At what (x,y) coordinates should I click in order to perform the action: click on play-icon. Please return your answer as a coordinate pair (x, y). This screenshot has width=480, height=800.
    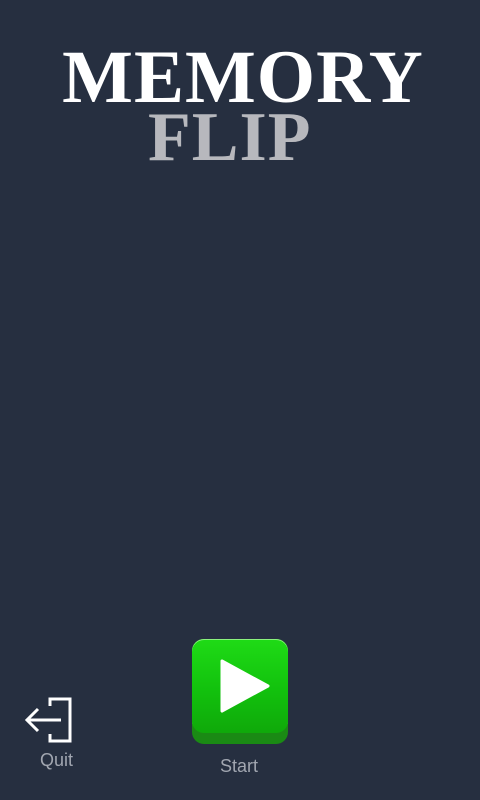
    Looking at the image, I should click on (245, 686).